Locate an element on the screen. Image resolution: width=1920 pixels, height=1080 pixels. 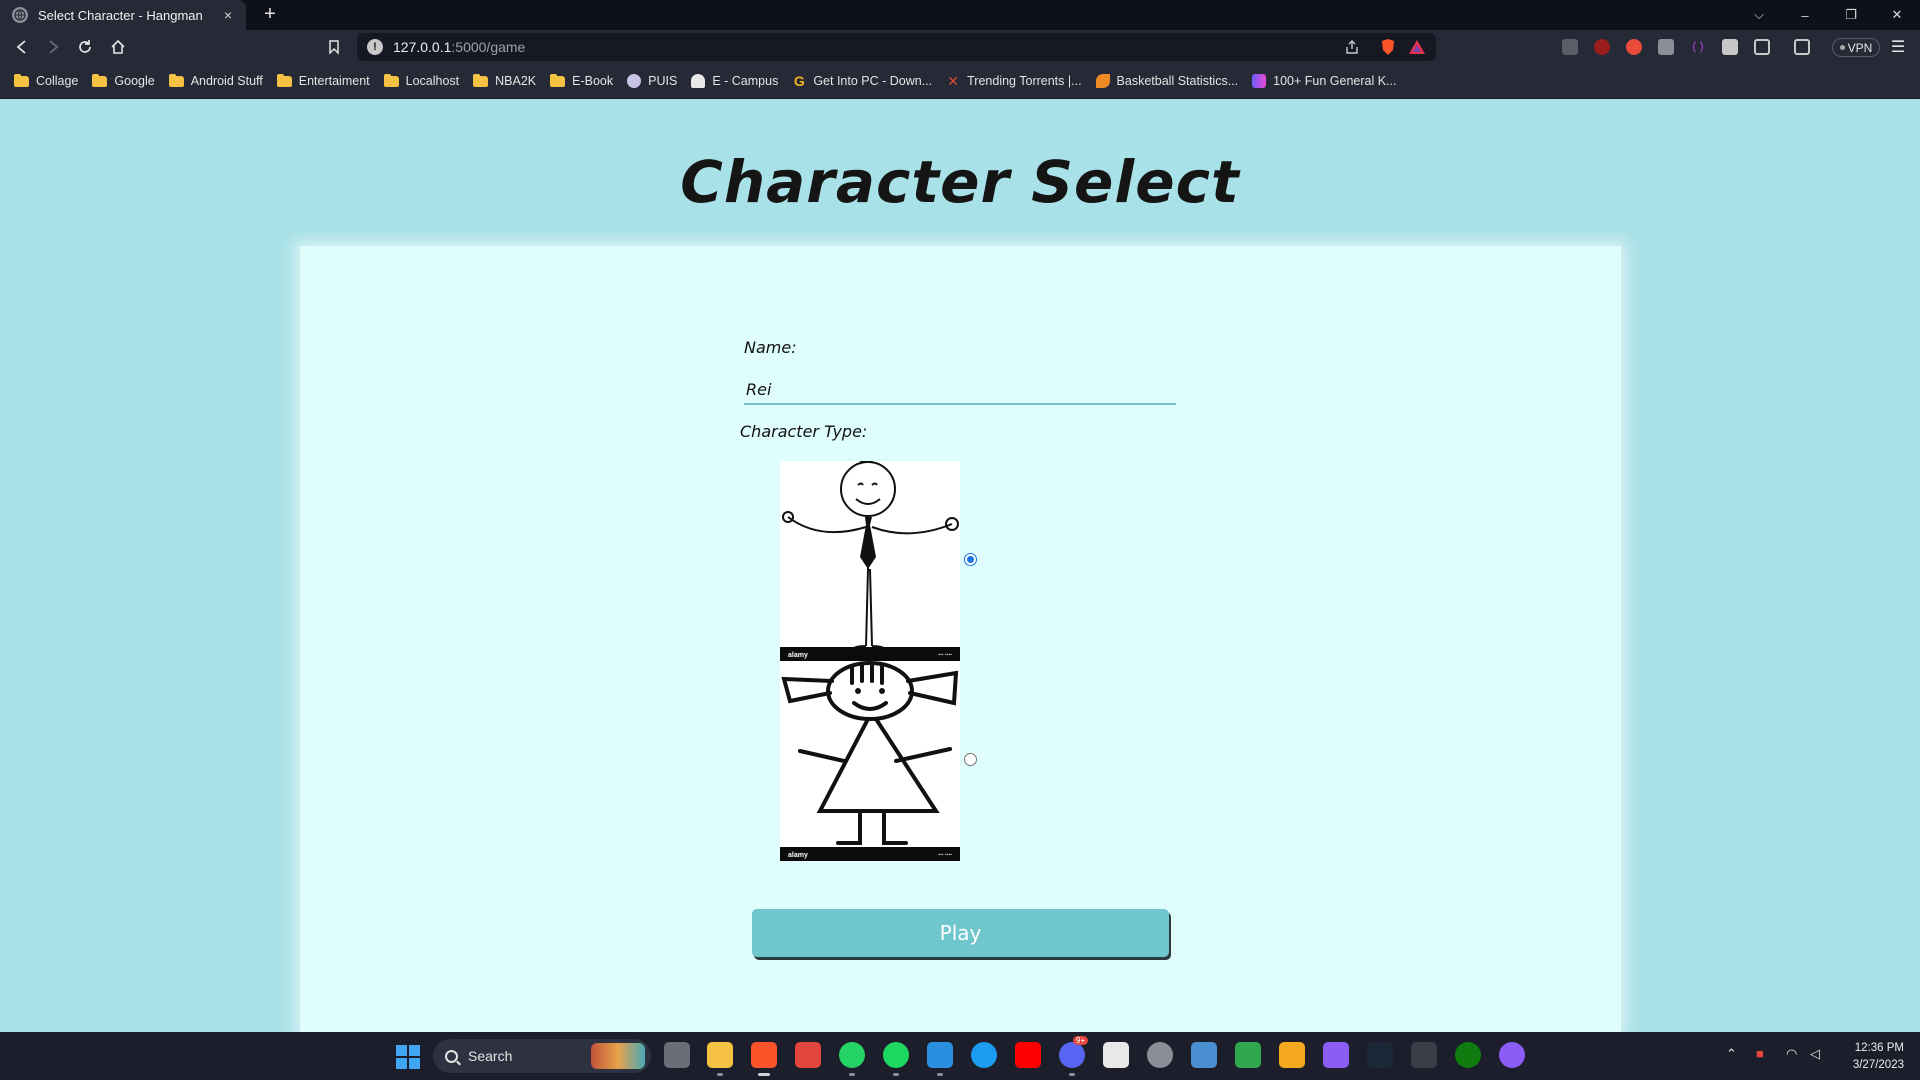
new-tab-button: + is located at coordinates (270, 15).